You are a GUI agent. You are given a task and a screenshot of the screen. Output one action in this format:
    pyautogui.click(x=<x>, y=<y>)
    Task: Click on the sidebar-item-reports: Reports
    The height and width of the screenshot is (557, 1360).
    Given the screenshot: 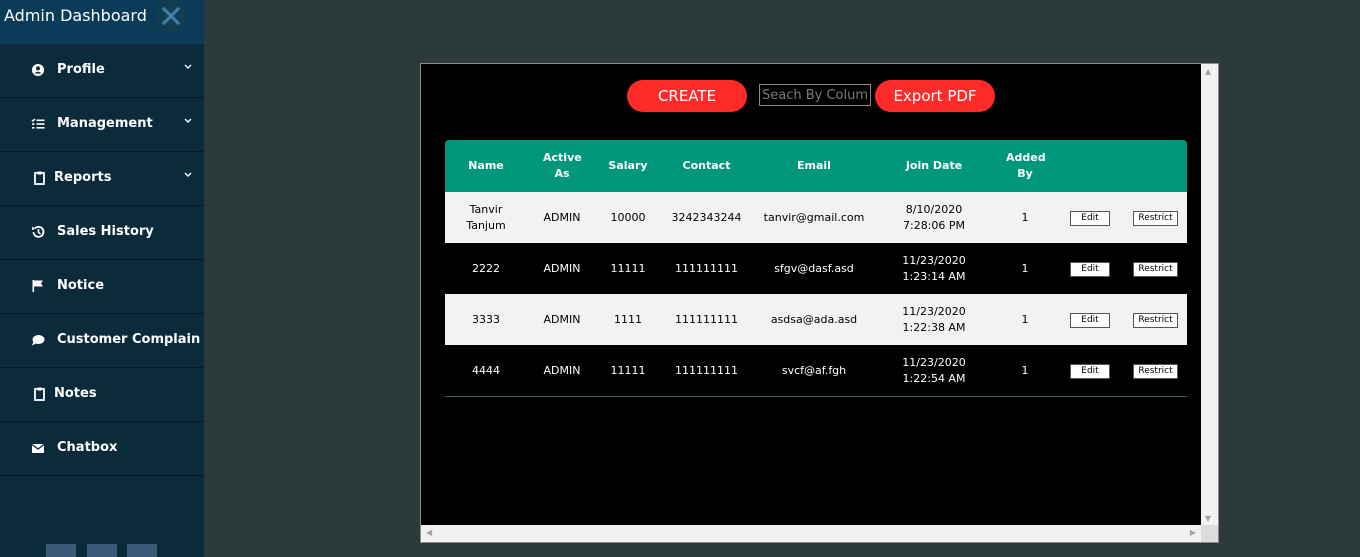 What is the action you would take?
    pyautogui.click(x=102, y=179)
    